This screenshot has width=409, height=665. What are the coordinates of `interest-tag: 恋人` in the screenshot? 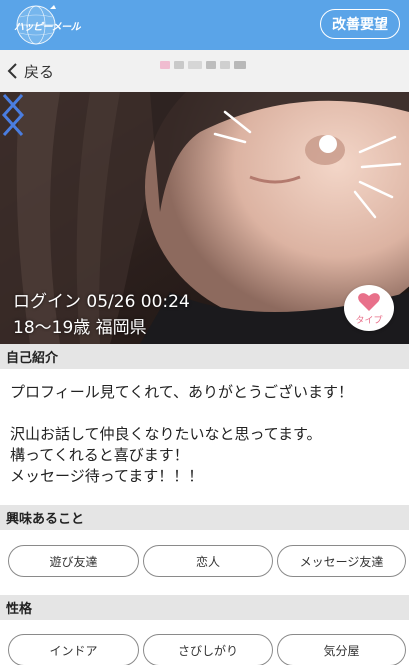 It's located at (208, 561).